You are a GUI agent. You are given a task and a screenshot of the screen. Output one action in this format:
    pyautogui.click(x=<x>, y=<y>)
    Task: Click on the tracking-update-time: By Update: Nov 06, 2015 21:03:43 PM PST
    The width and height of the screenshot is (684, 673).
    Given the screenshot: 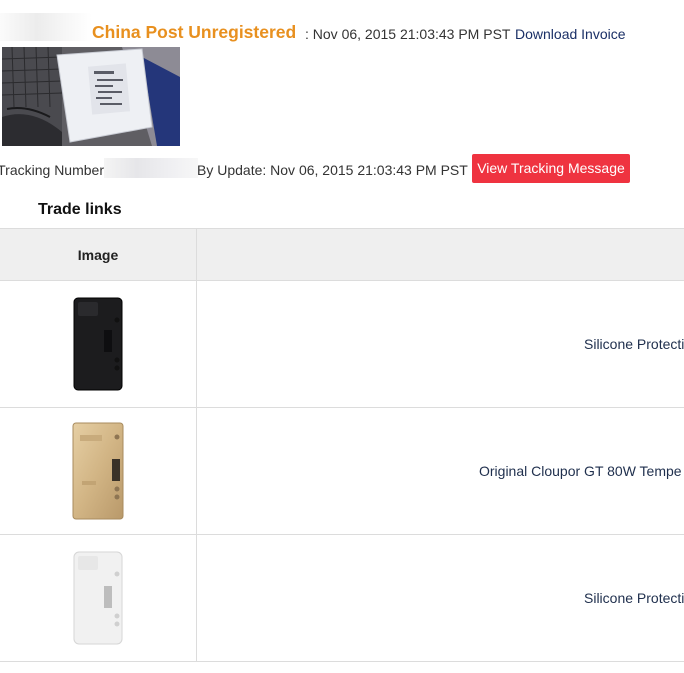 What is the action you would take?
    pyautogui.click(x=332, y=170)
    